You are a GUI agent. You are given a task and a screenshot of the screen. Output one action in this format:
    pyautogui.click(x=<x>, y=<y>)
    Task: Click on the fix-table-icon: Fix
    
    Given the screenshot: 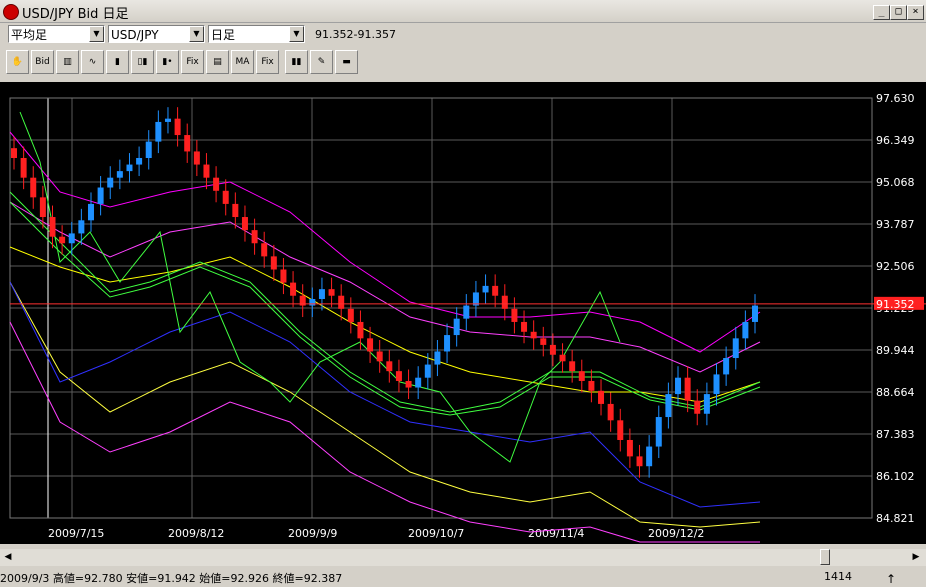 What is the action you would take?
    pyautogui.click(x=267, y=62)
    